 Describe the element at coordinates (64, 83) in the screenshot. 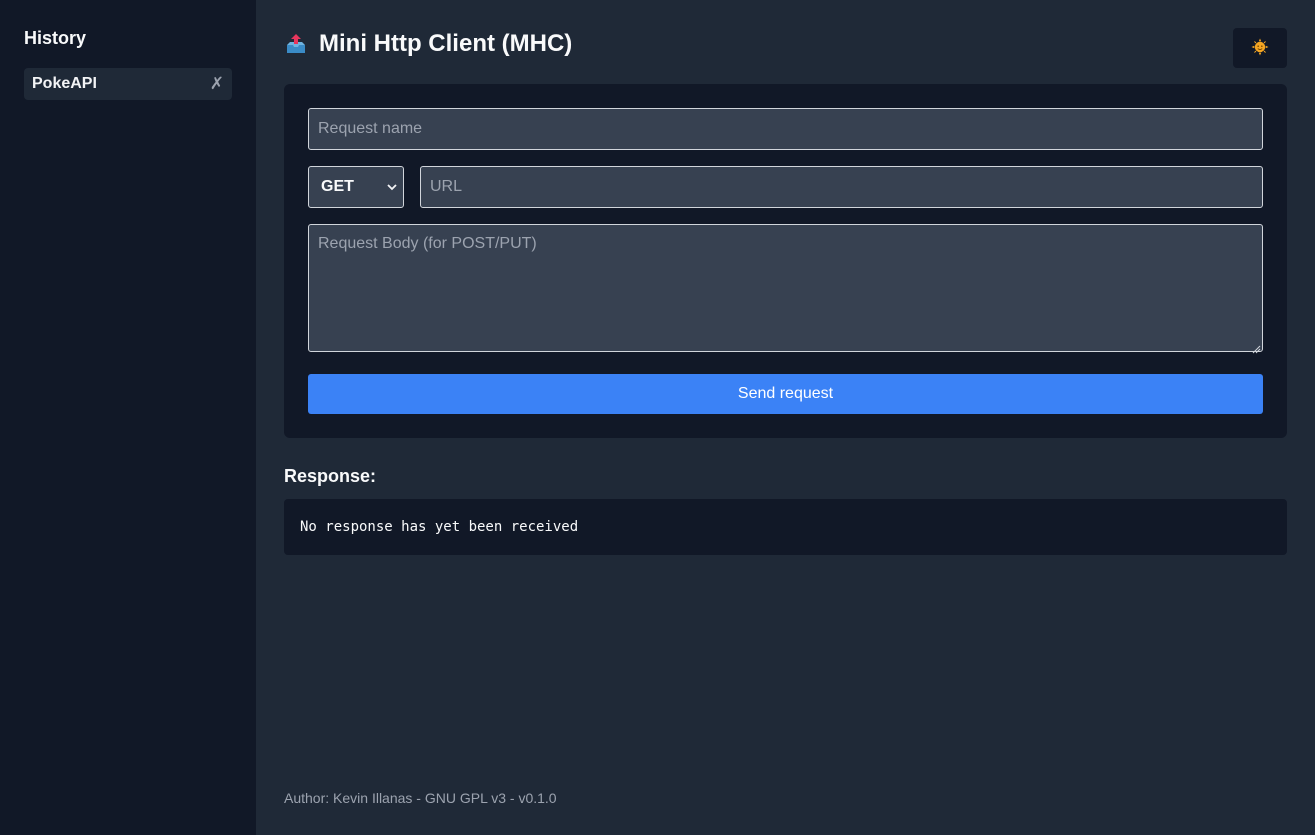

I see `history-item-label: PokeAPI` at that location.